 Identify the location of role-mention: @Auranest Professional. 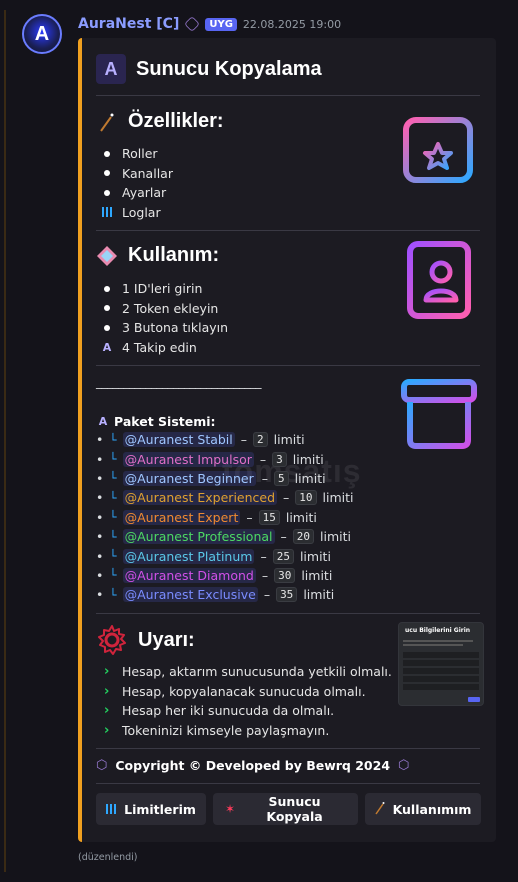
(198, 537).